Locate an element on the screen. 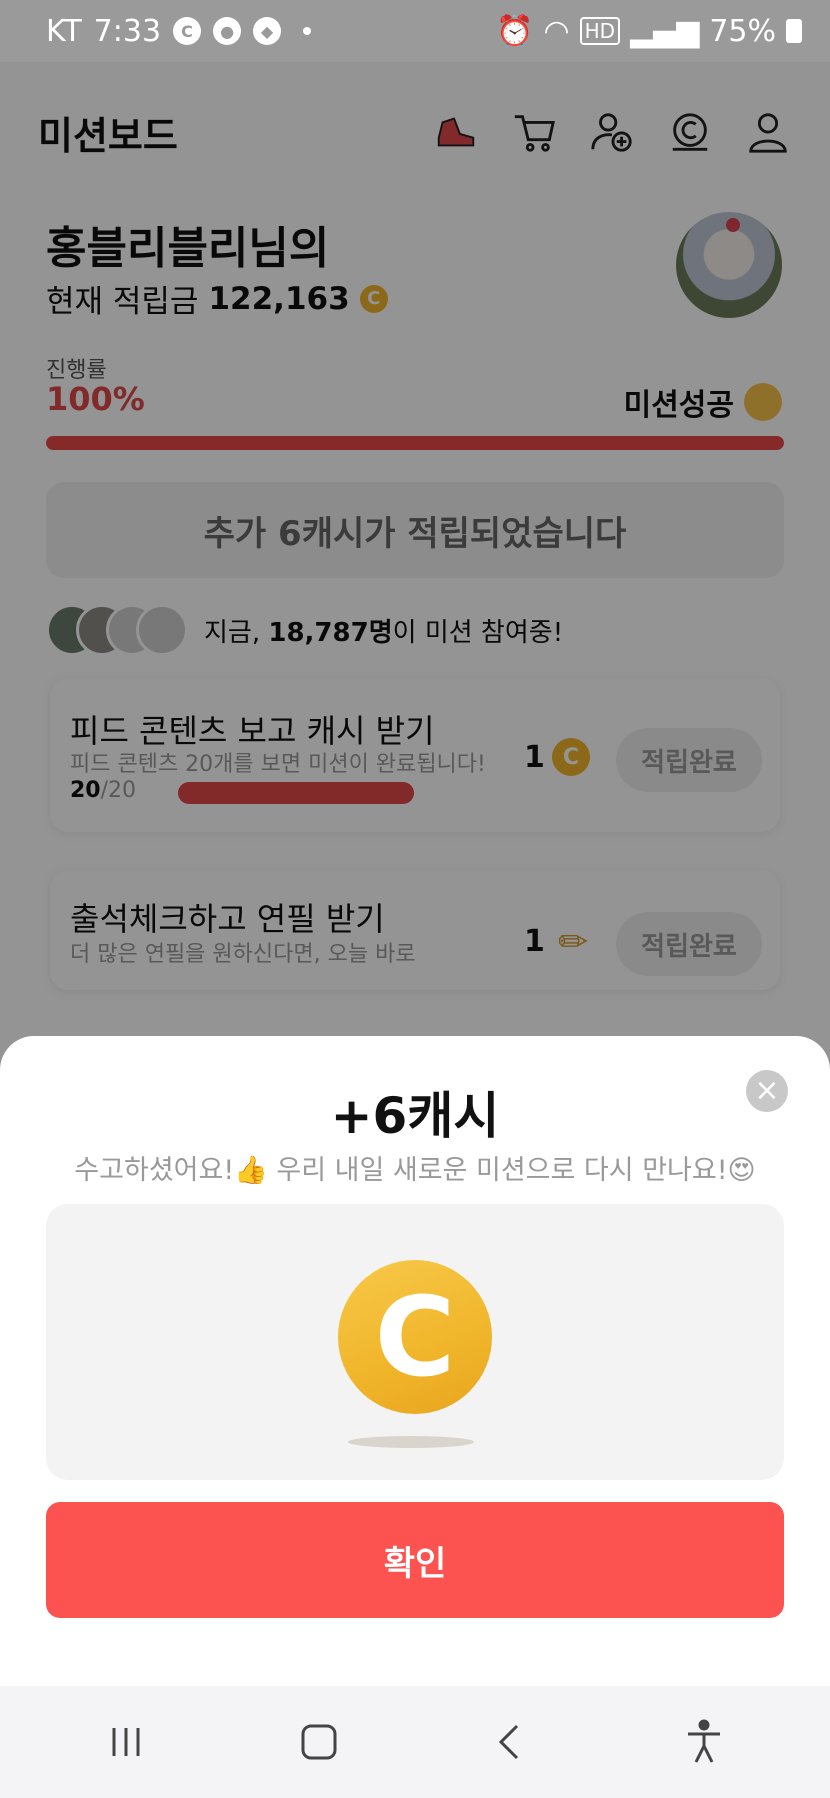 This screenshot has width=830, height=1798. battery-label: 75% is located at coordinates (742, 31).